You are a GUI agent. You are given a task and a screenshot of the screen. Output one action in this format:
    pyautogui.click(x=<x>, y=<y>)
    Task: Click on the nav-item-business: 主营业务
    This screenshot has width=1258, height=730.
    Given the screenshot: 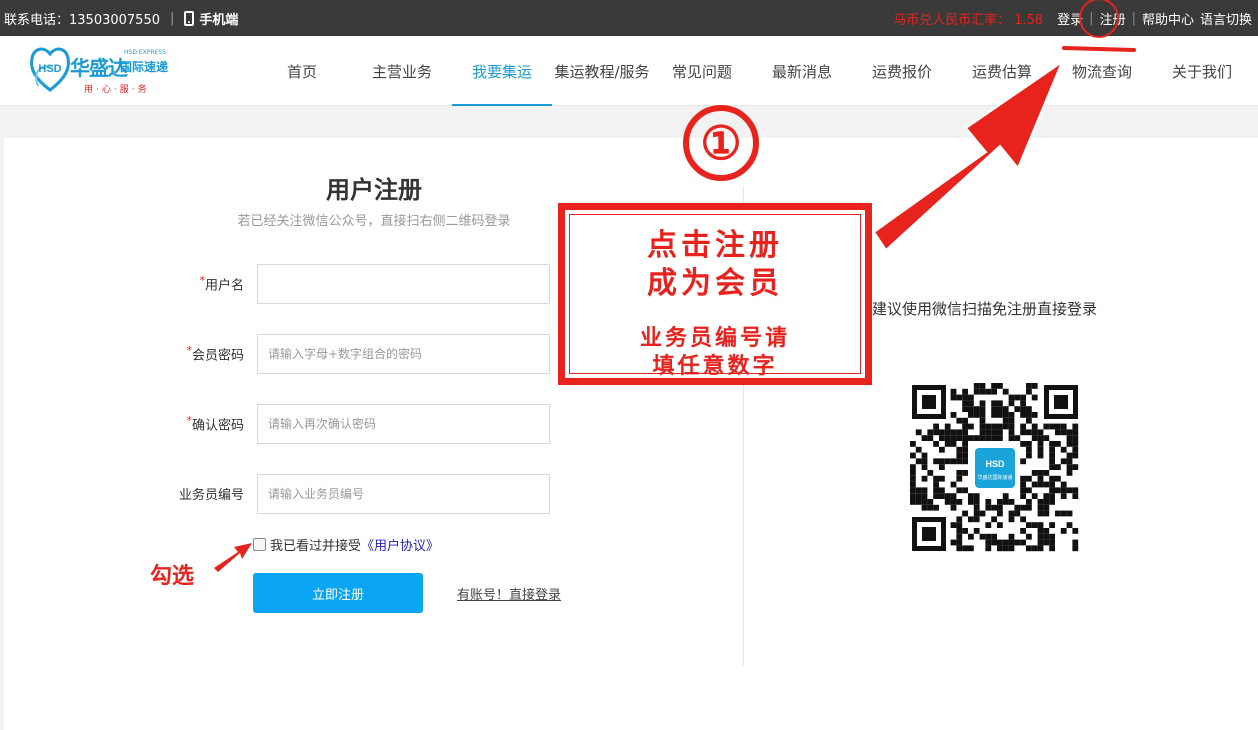 What is the action you would take?
    pyautogui.click(x=402, y=71)
    